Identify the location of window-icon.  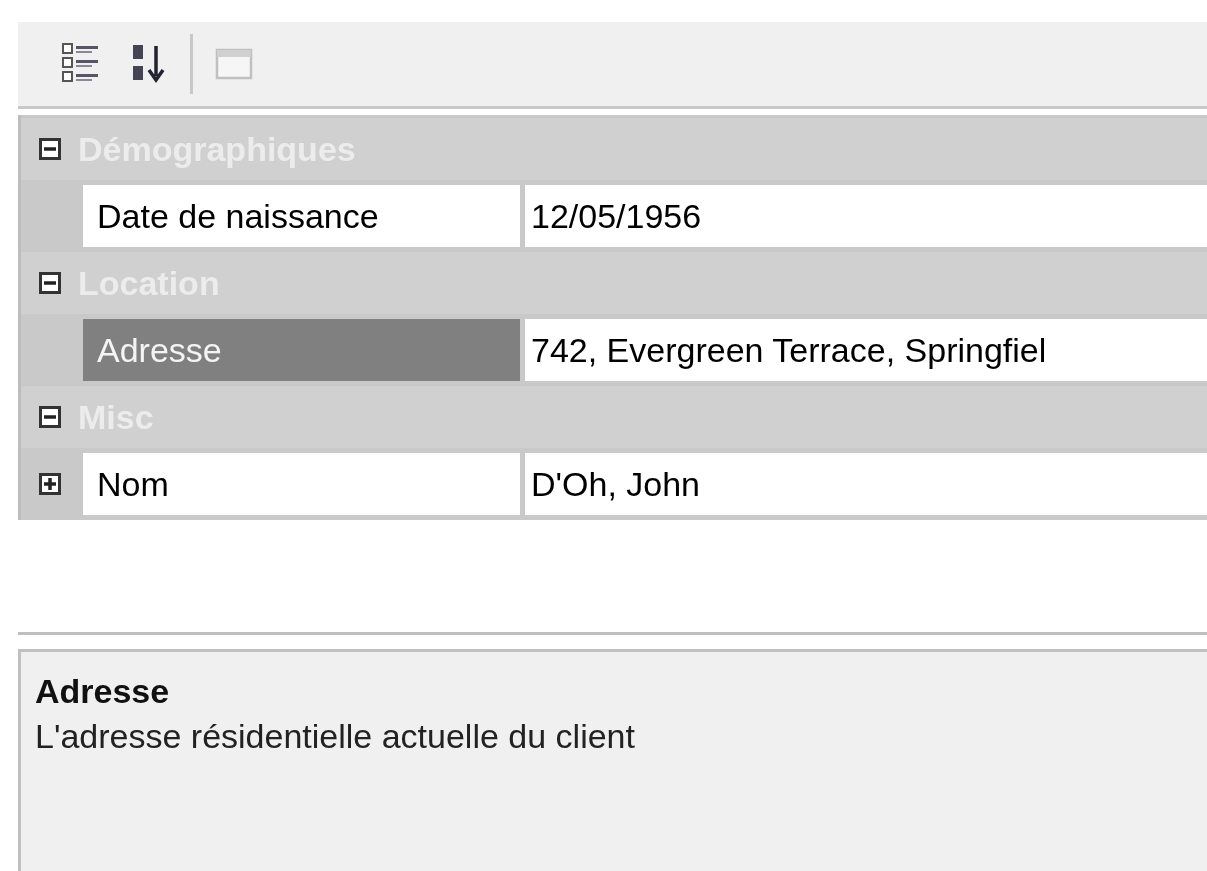
(234, 64).